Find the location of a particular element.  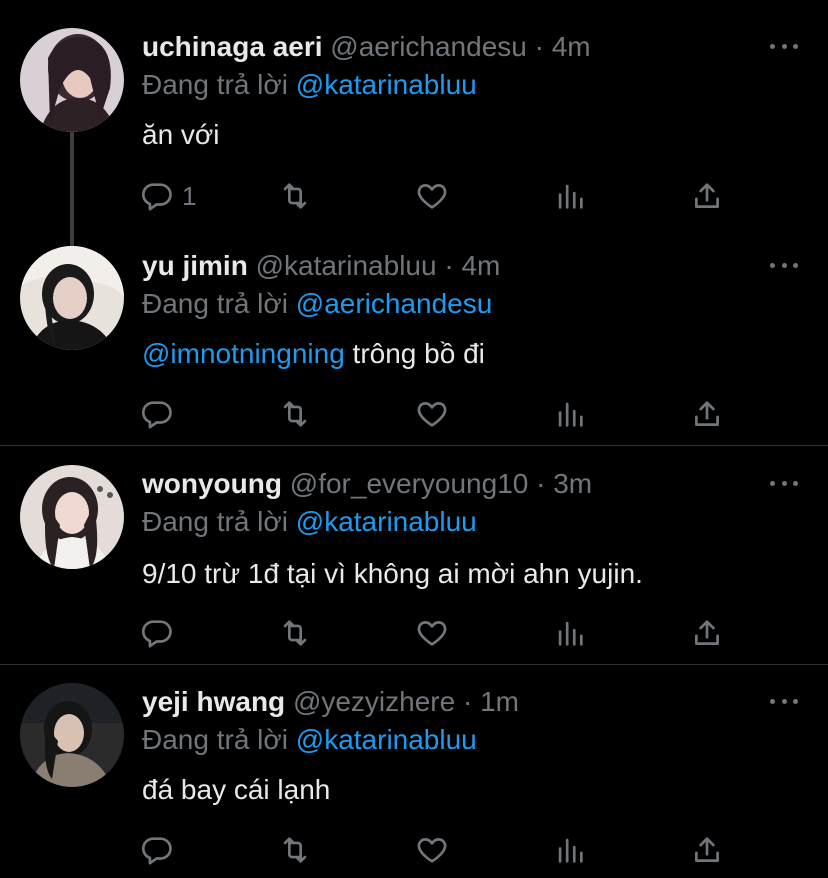

tweet-body: đá bay cái lạnh is located at coordinates (236, 789).